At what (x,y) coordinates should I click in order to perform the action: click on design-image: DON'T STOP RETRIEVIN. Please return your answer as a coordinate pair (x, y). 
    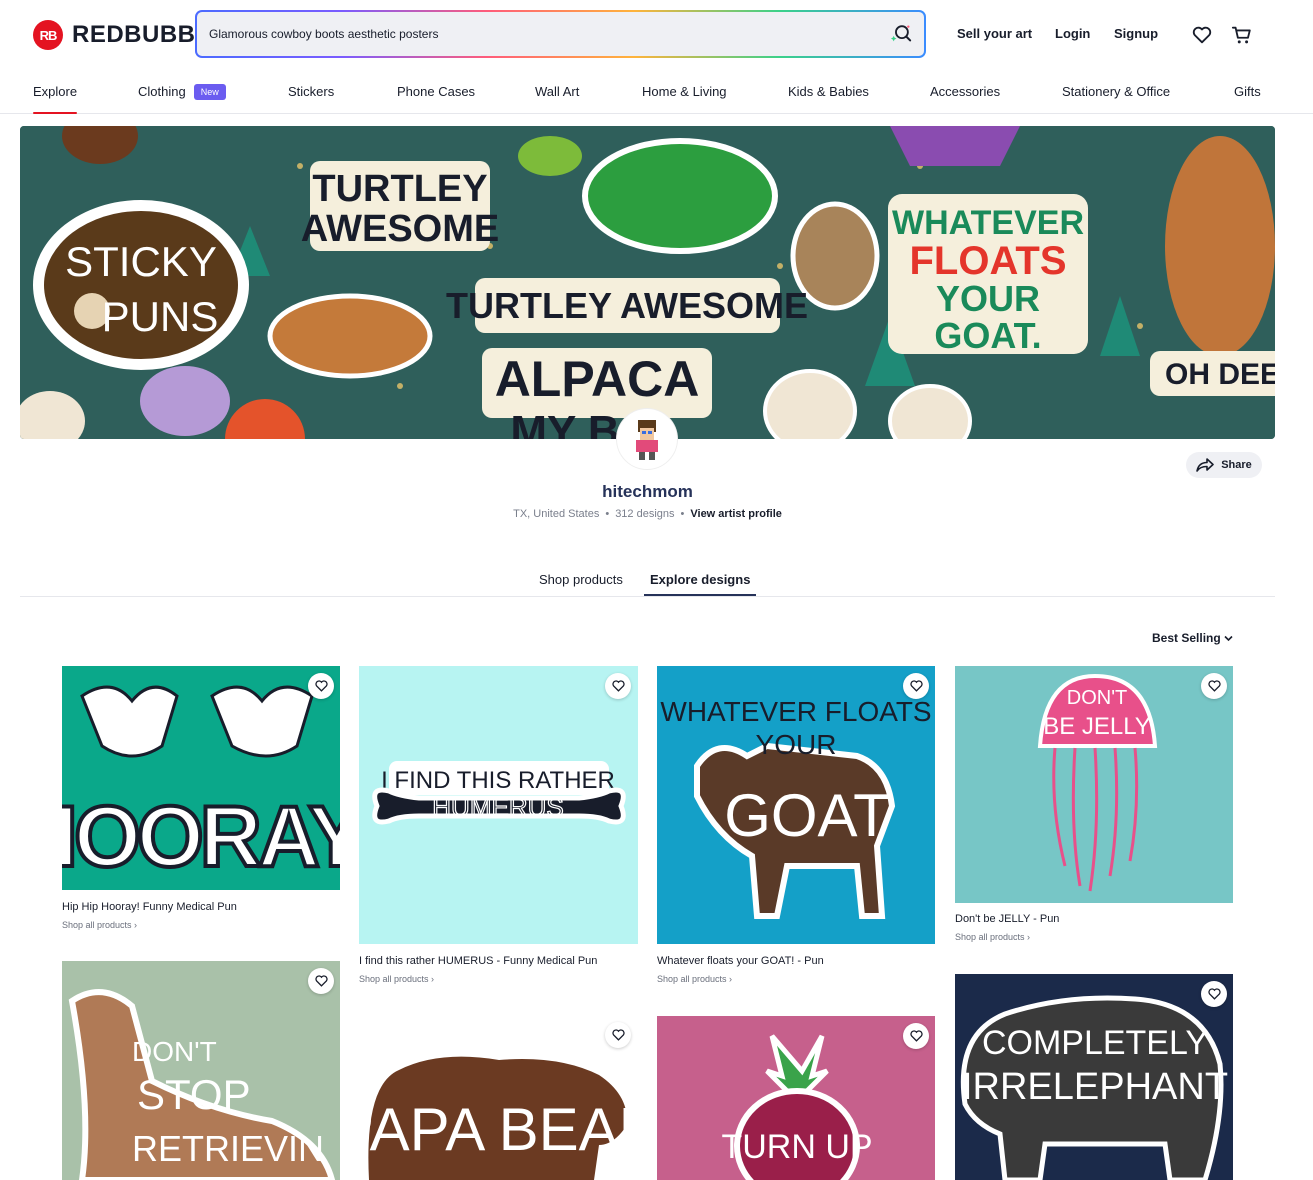
    Looking at the image, I should click on (201, 1070).